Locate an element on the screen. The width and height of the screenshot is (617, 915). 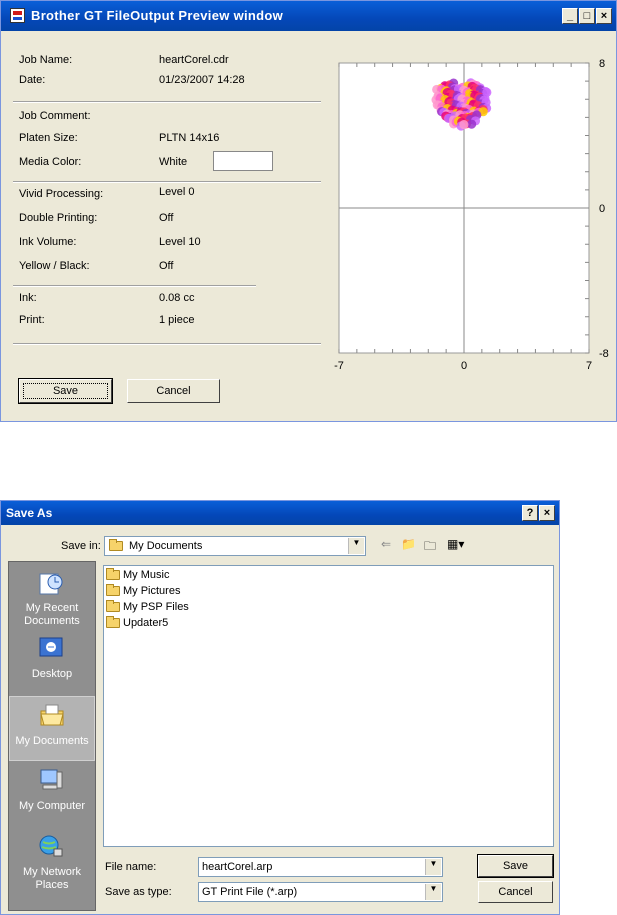
file-name-label: File name: is located at coordinates (131, 867).